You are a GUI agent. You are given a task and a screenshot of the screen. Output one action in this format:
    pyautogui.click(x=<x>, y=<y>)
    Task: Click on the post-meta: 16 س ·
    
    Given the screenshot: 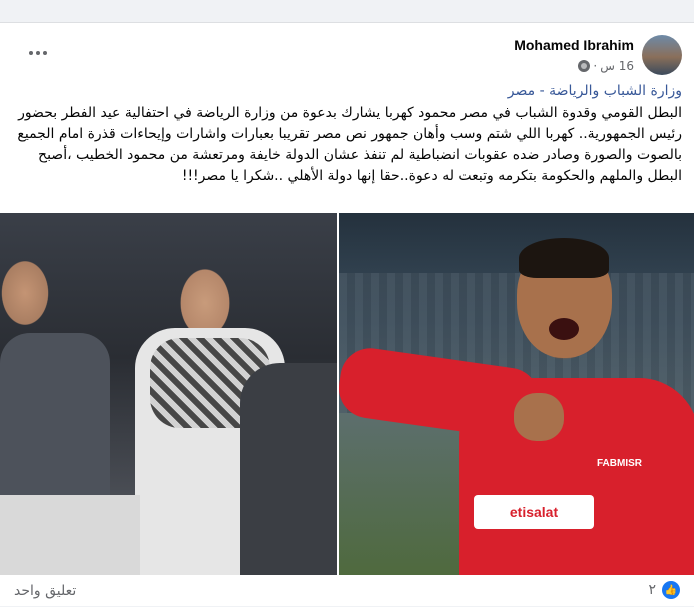 What is the action you would take?
    pyautogui.click(x=606, y=66)
    